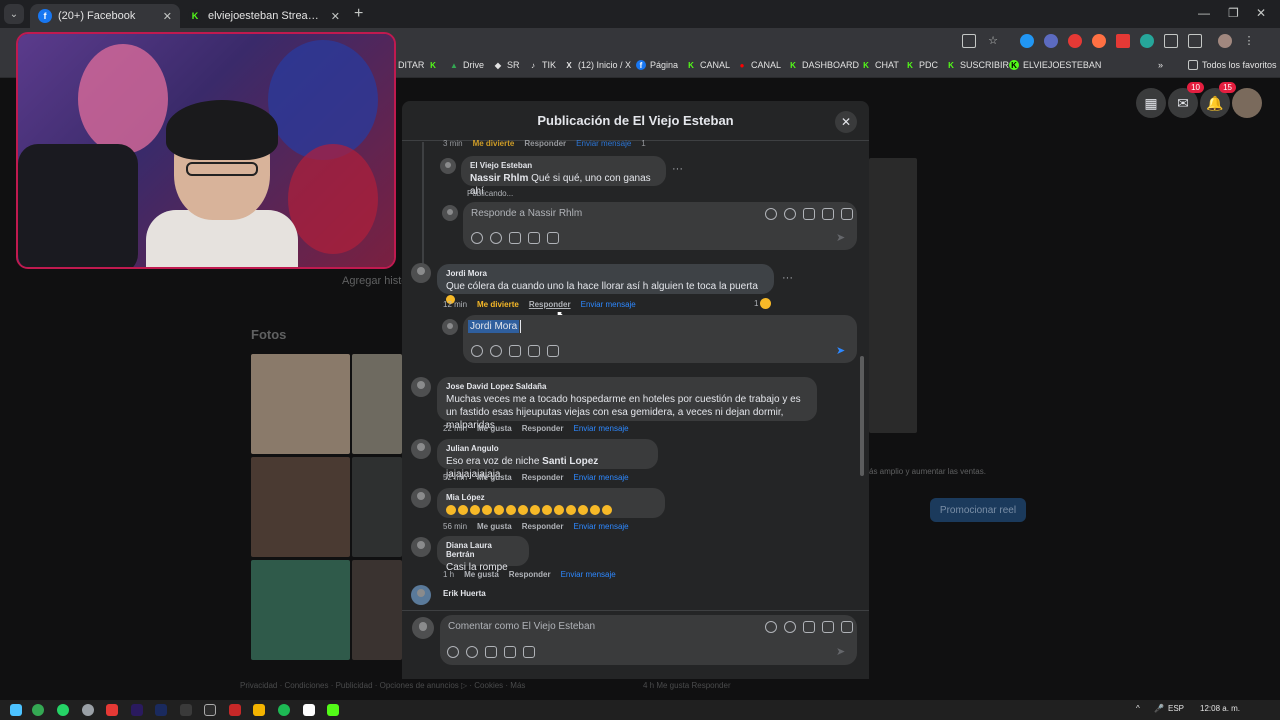 This screenshot has width=1280, height=720. Describe the element at coordinates (840, 651) in the screenshot. I see `send-icon: ➤` at that location.